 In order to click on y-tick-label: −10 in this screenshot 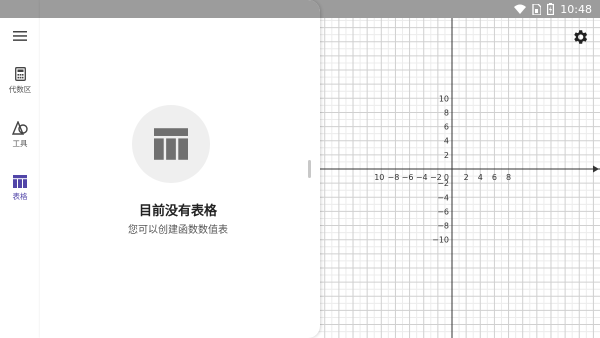, I will do `click(440, 240)`.